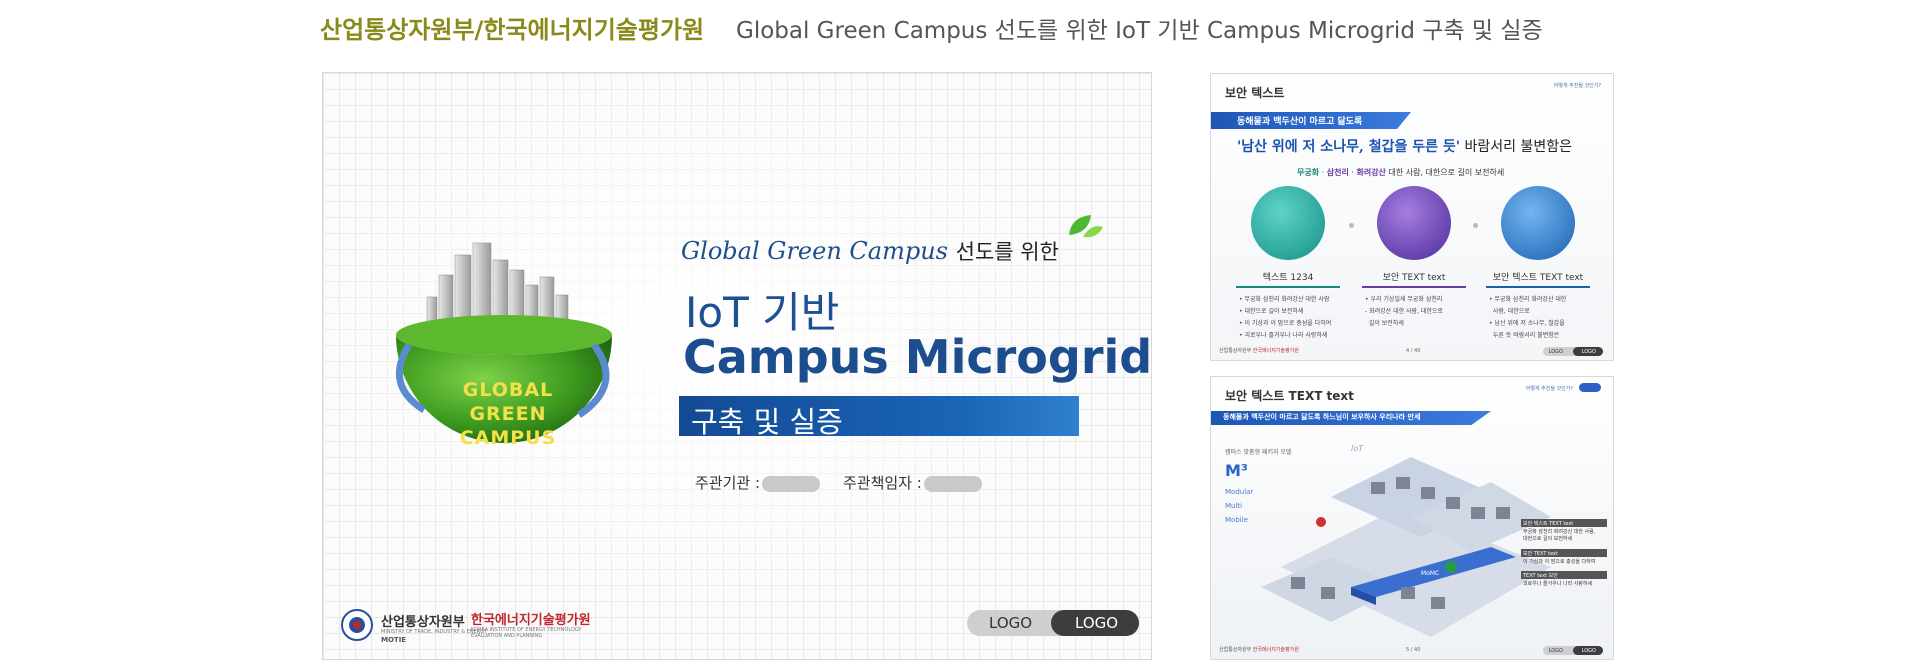  I want to click on agency-field: 주관기관 :, so click(758, 482).